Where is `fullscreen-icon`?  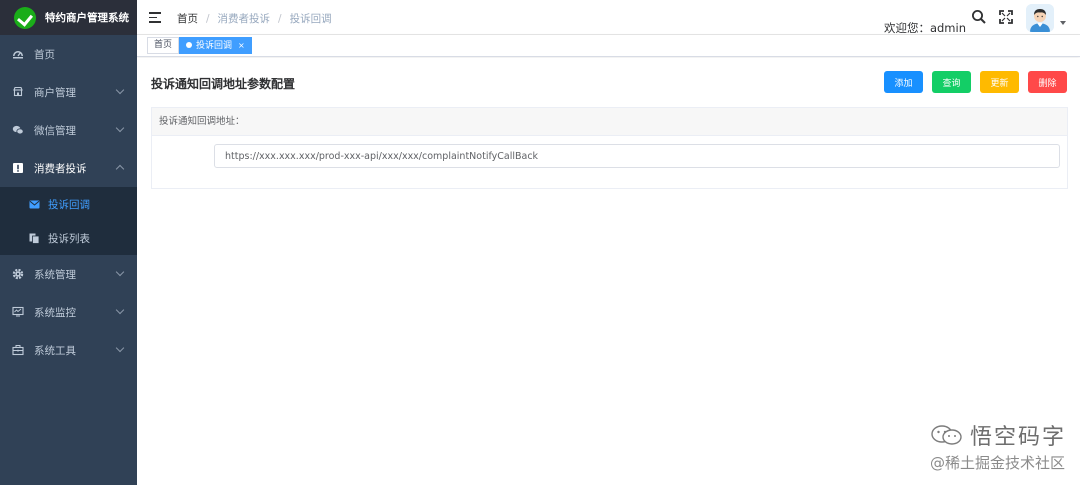 fullscreen-icon is located at coordinates (1006, 17).